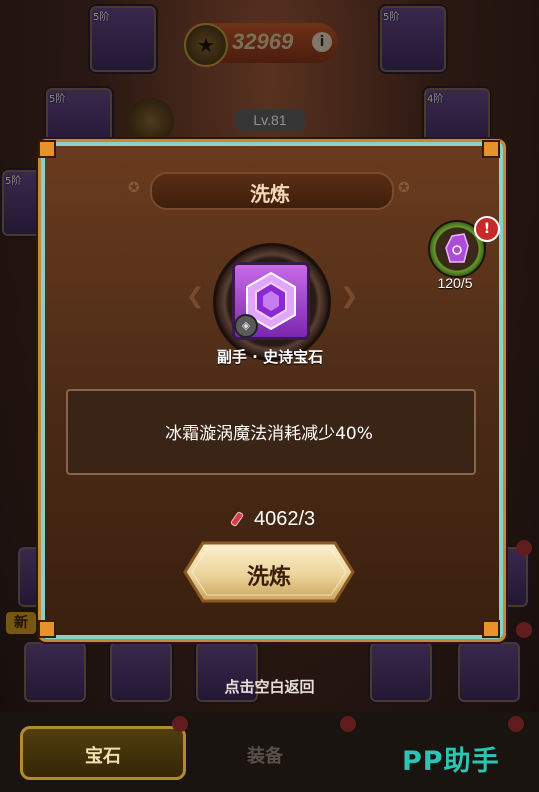  I want to click on equip-slot-weapon: 5阶, so click(123, 39).